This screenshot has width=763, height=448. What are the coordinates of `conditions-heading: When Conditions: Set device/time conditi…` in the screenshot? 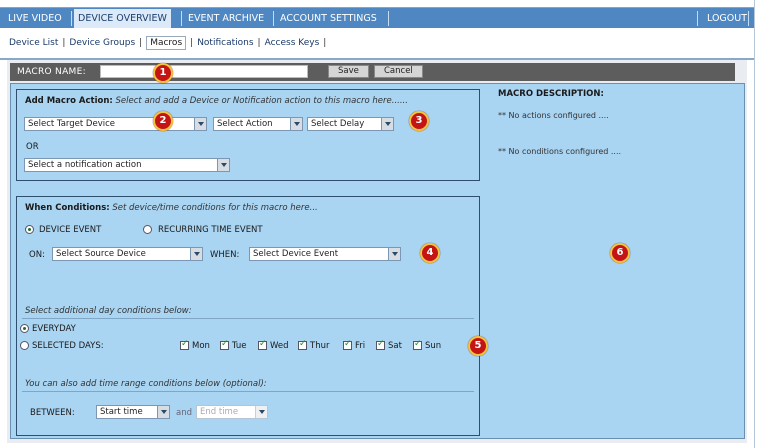 It's located at (171, 208).